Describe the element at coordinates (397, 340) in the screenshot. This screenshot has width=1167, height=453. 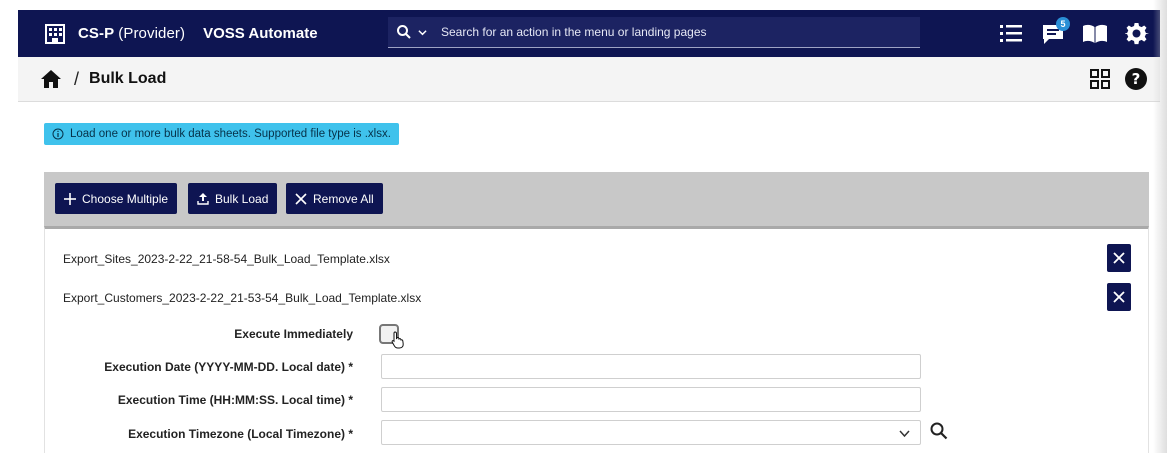
I see `hand-cursor-icon` at that location.